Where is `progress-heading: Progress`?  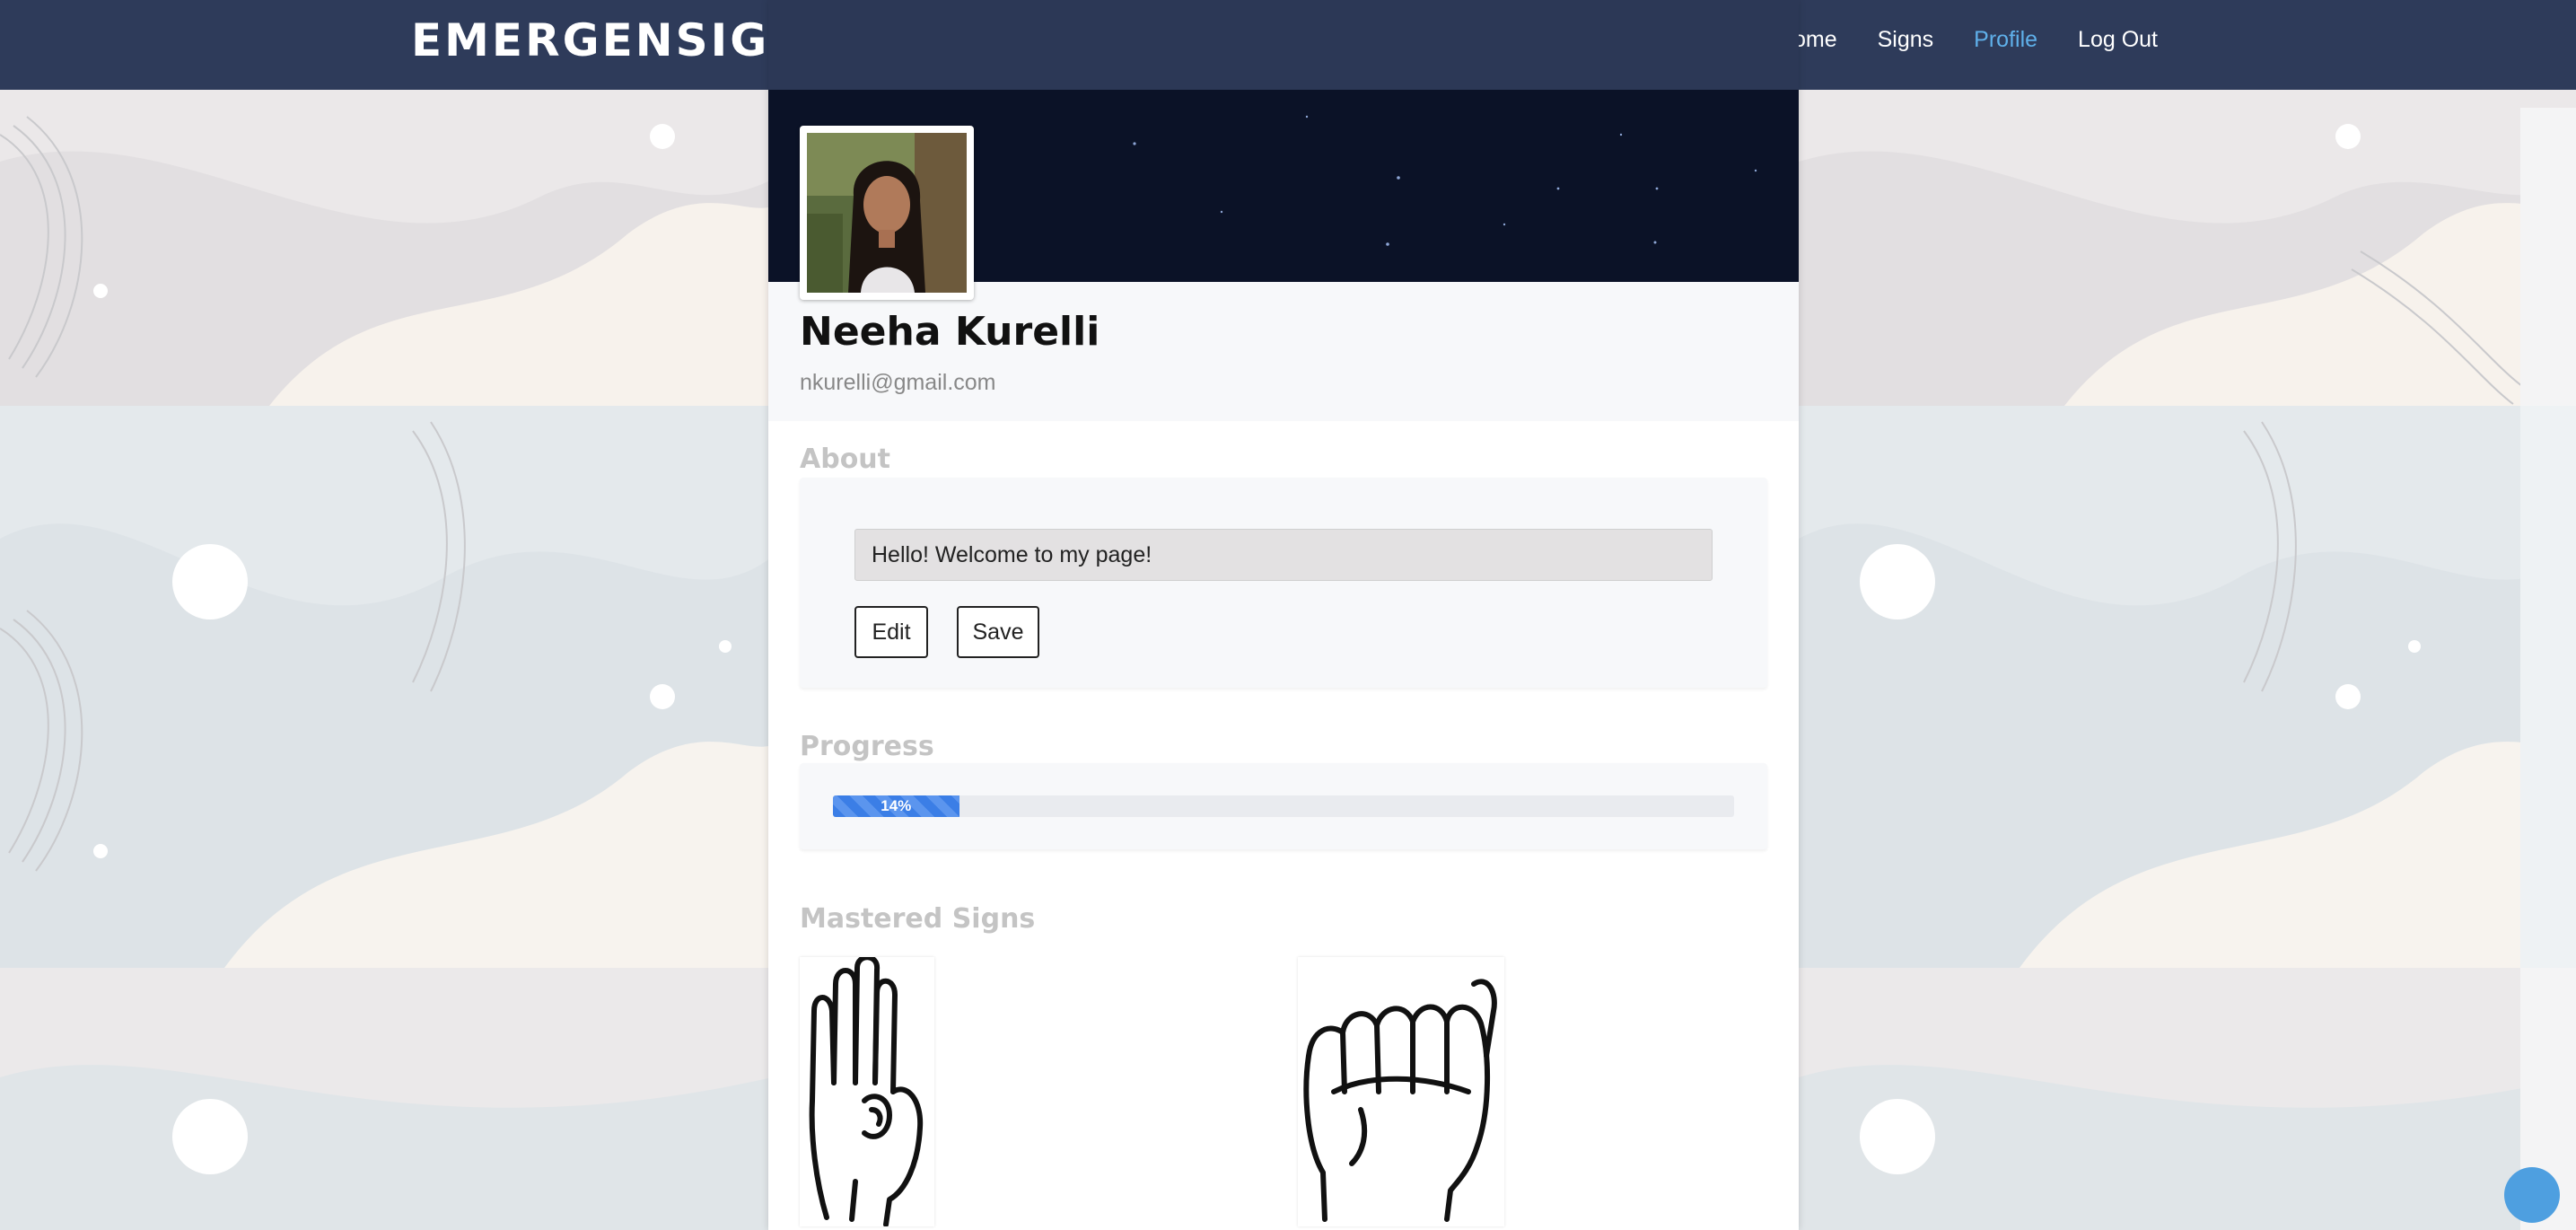 progress-heading: Progress is located at coordinates (867, 746).